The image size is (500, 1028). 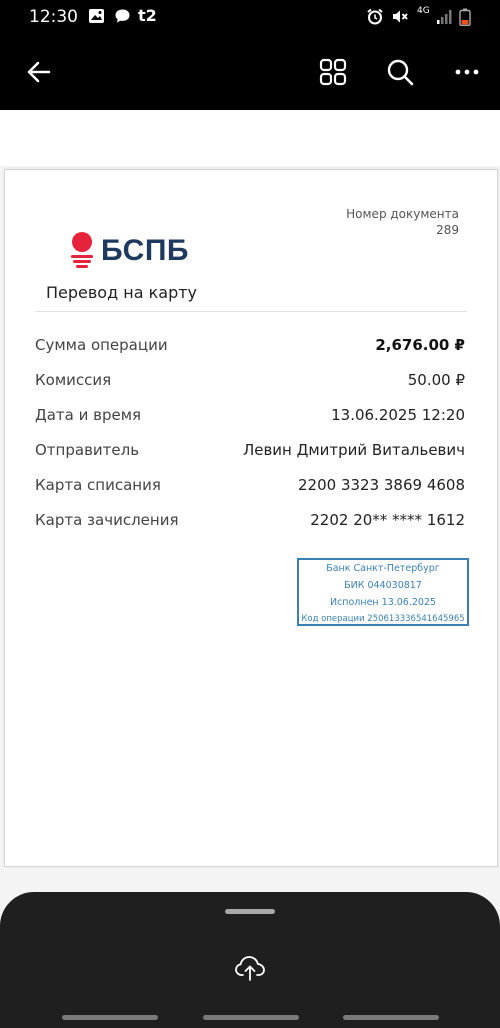 I want to click on nav-bar-back, so click(x=391, y=1017).